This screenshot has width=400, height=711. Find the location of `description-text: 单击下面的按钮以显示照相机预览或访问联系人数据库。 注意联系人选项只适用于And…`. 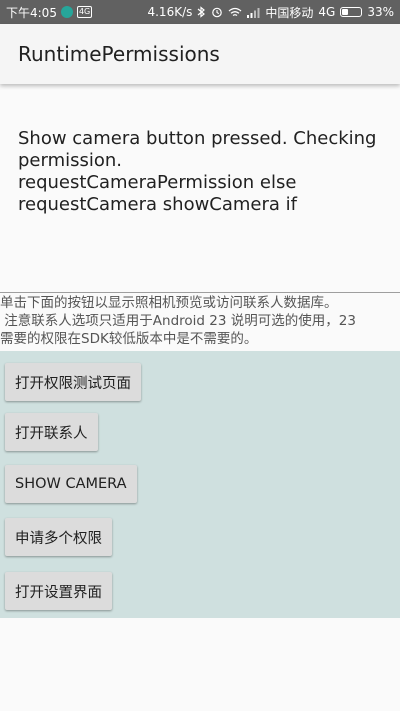

description-text: 单击下面的按钮以显示照相机预览或访问联系人数据库。 注意联系人选项只适用于And… is located at coordinates (200, 321).